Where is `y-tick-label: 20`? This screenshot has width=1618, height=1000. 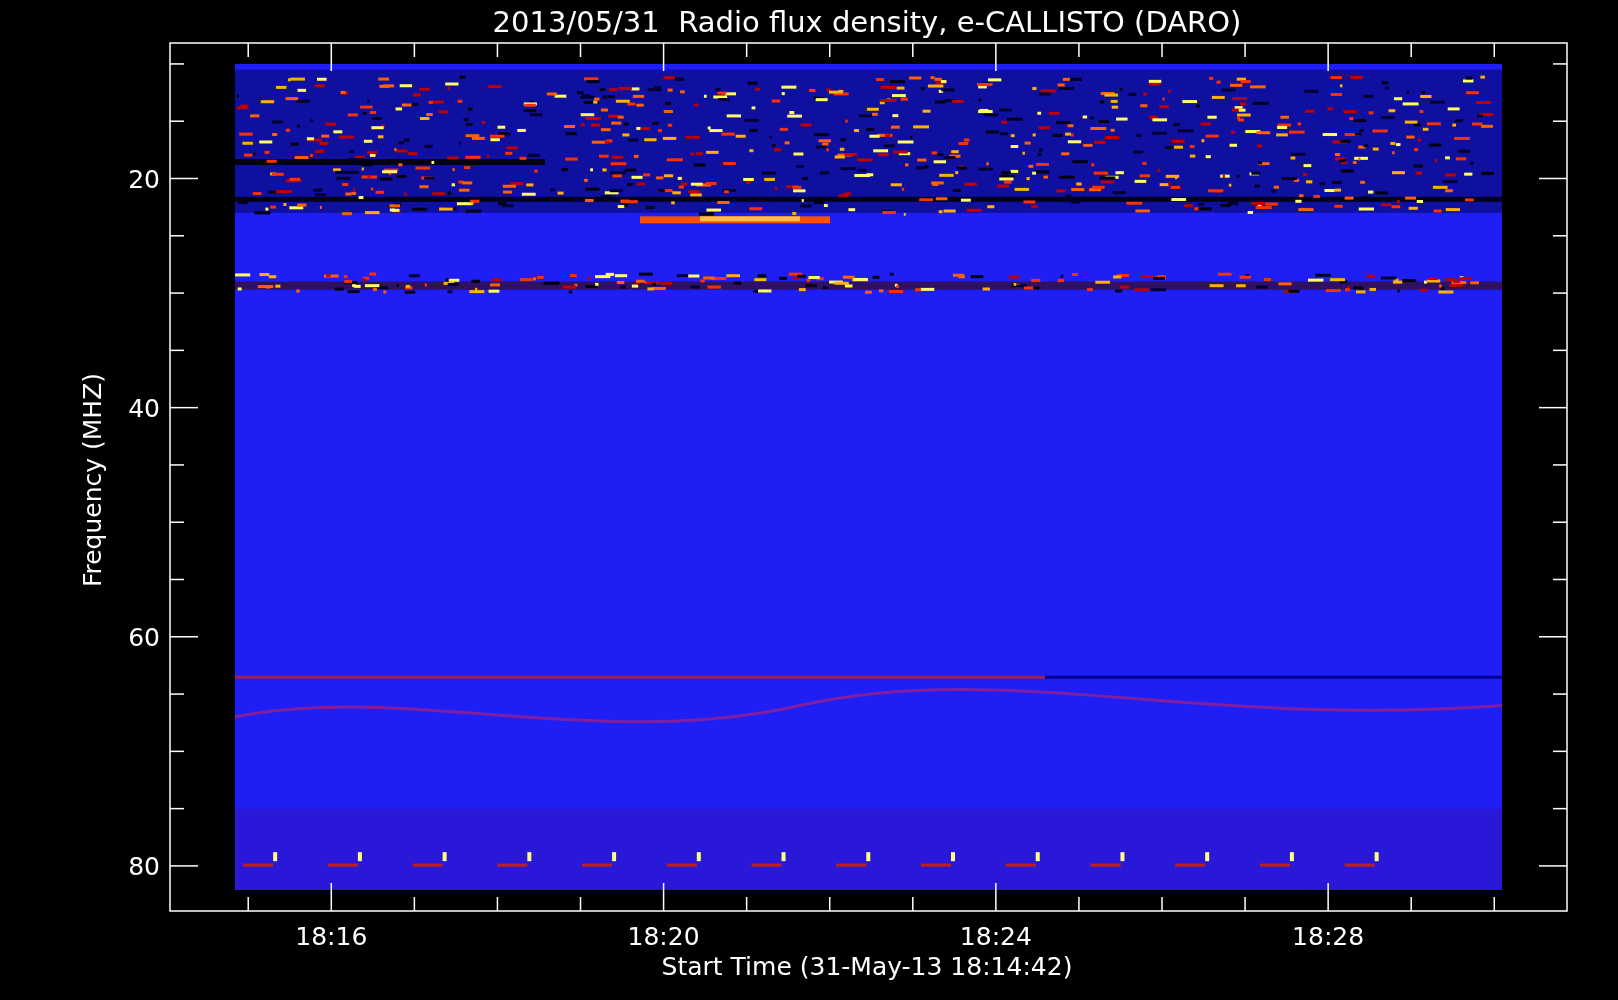
y-tick-label: 20 is located at coordinates (144, 179).